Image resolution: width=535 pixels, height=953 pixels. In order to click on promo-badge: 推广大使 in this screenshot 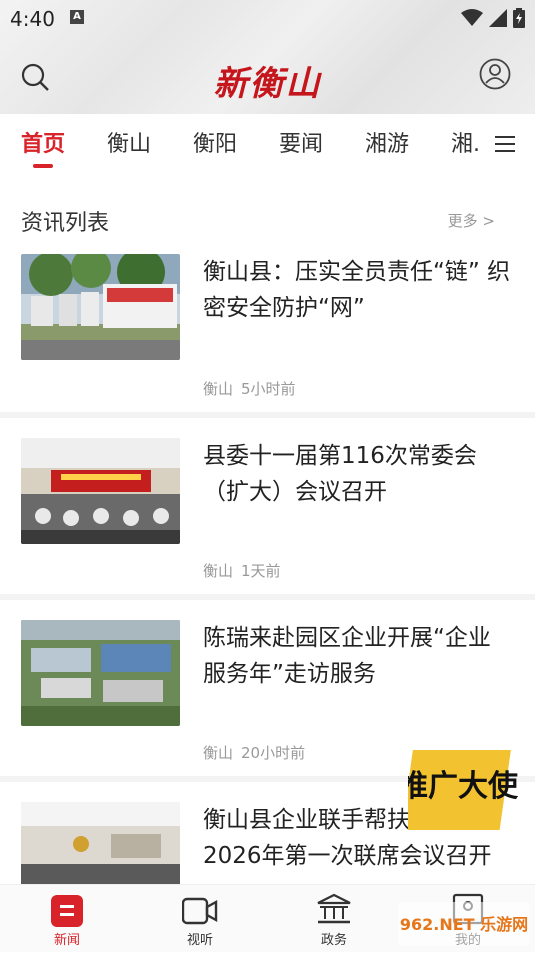, I will do `click(463, 789)`.